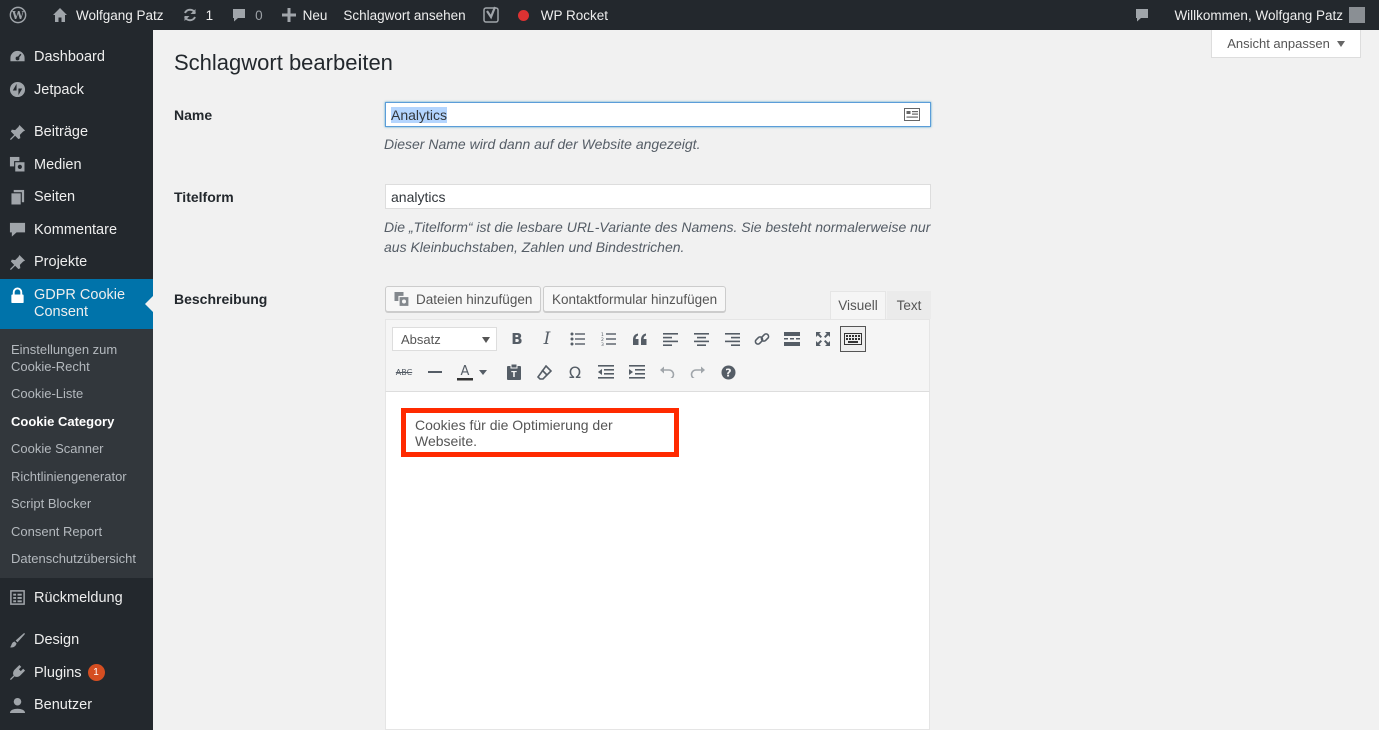  I want to click on submenu-item-consent-report: Consent Report, so click(76, 531).